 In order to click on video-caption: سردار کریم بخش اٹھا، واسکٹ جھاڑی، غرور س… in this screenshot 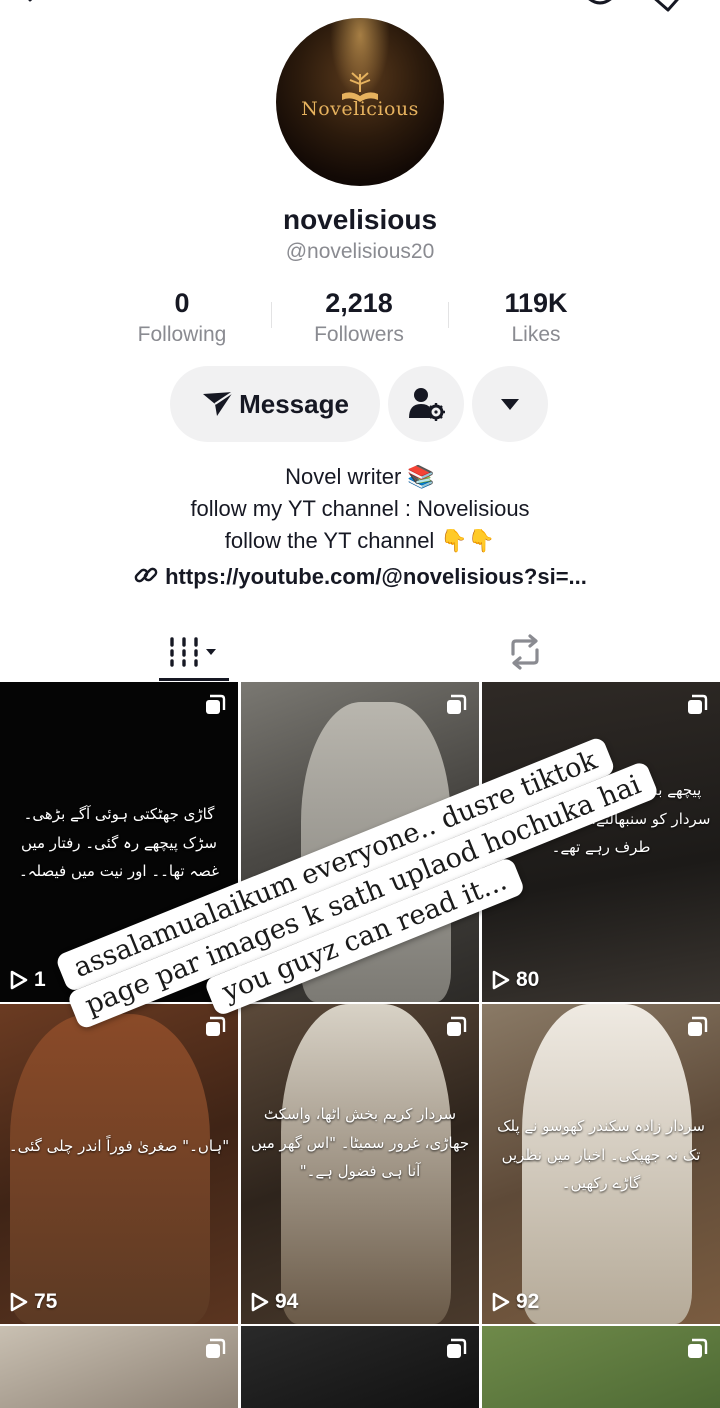, I will do `click(360, 1142)`.